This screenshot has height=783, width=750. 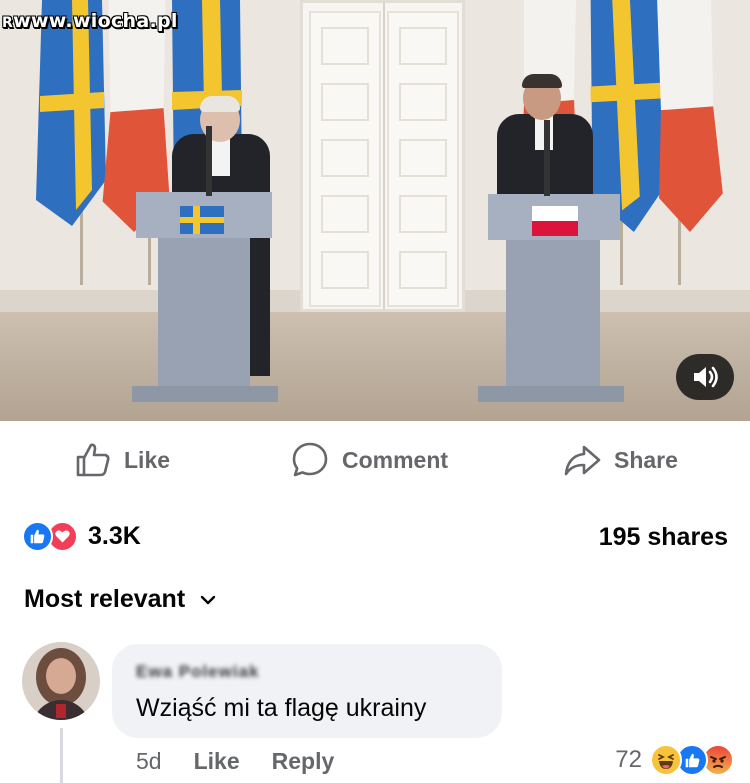 I want to click on comment-reaction-count: 72, so click(x=628, y=759).